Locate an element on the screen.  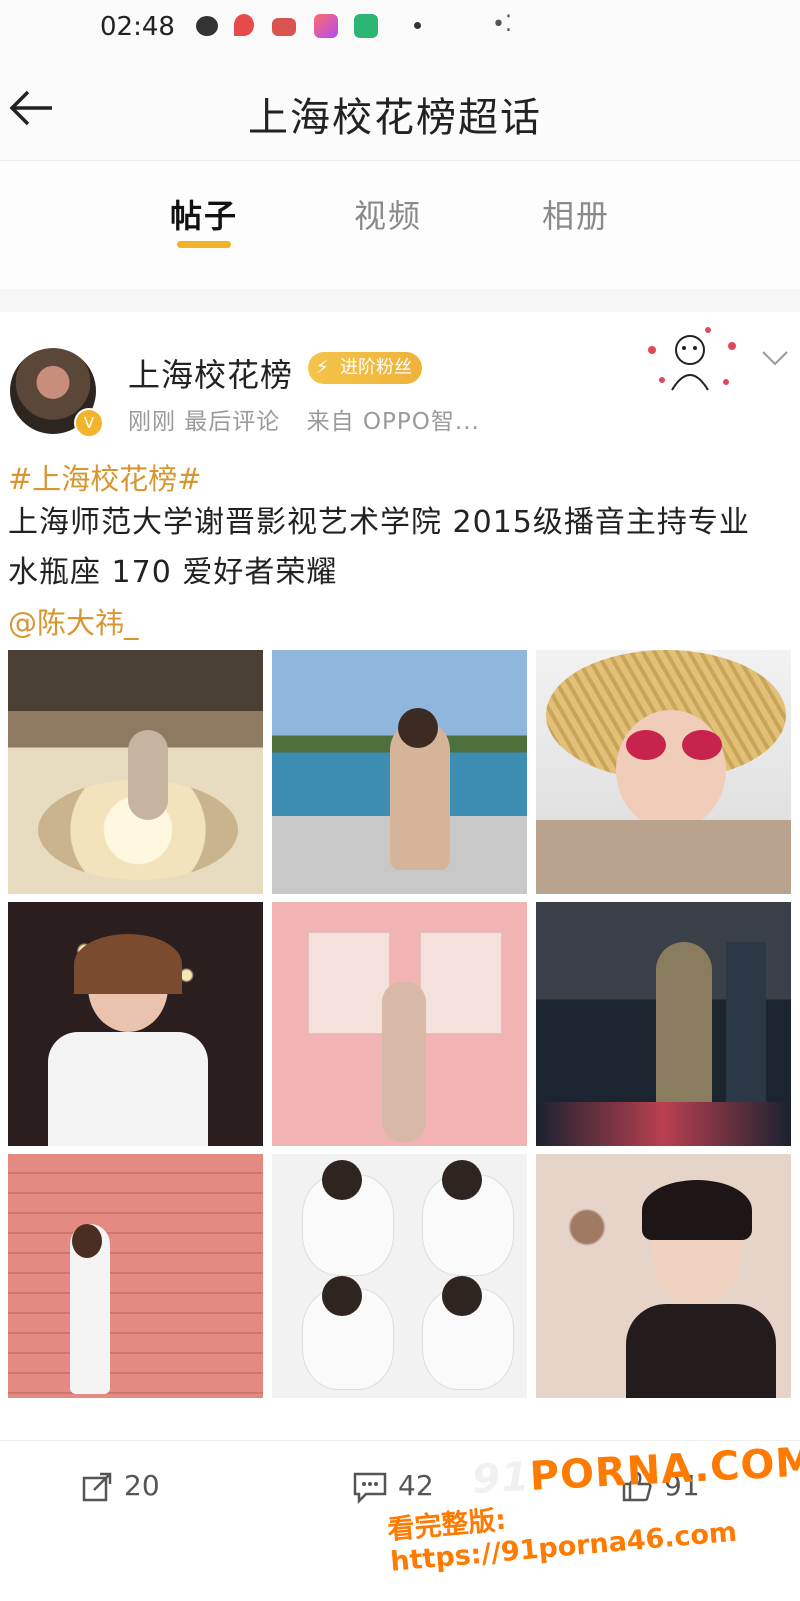
tab-album: 相册 is located at coordinates (576, 214).